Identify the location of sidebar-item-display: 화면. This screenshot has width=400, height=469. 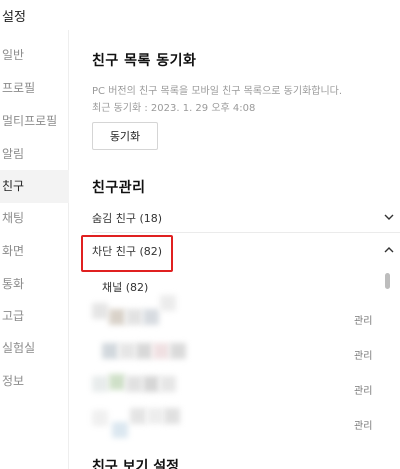
(34, 251).